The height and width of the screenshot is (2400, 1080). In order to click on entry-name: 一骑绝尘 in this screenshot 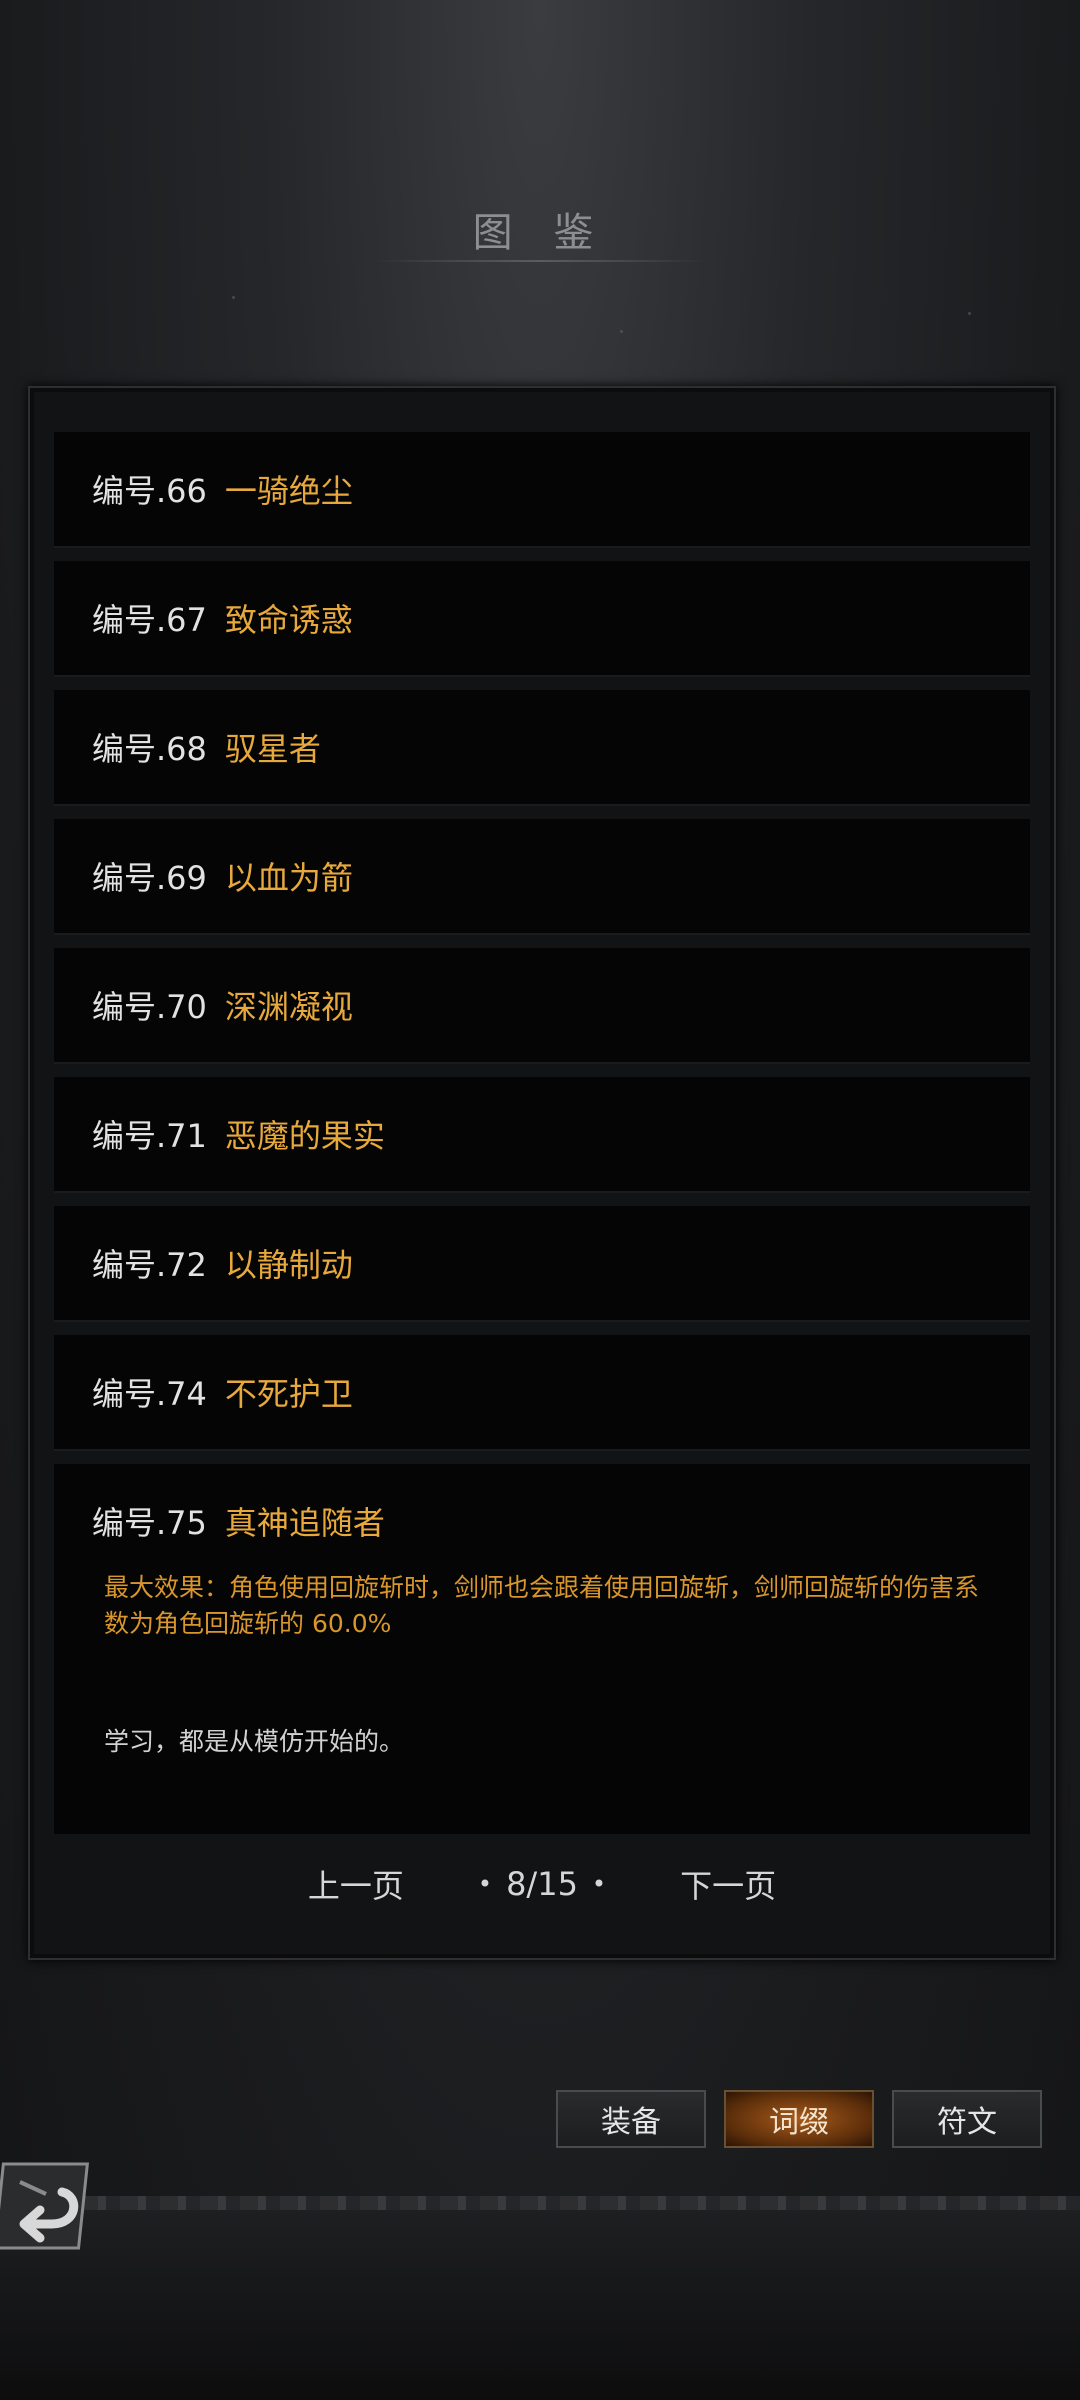, I will do `click(288, 491)`.